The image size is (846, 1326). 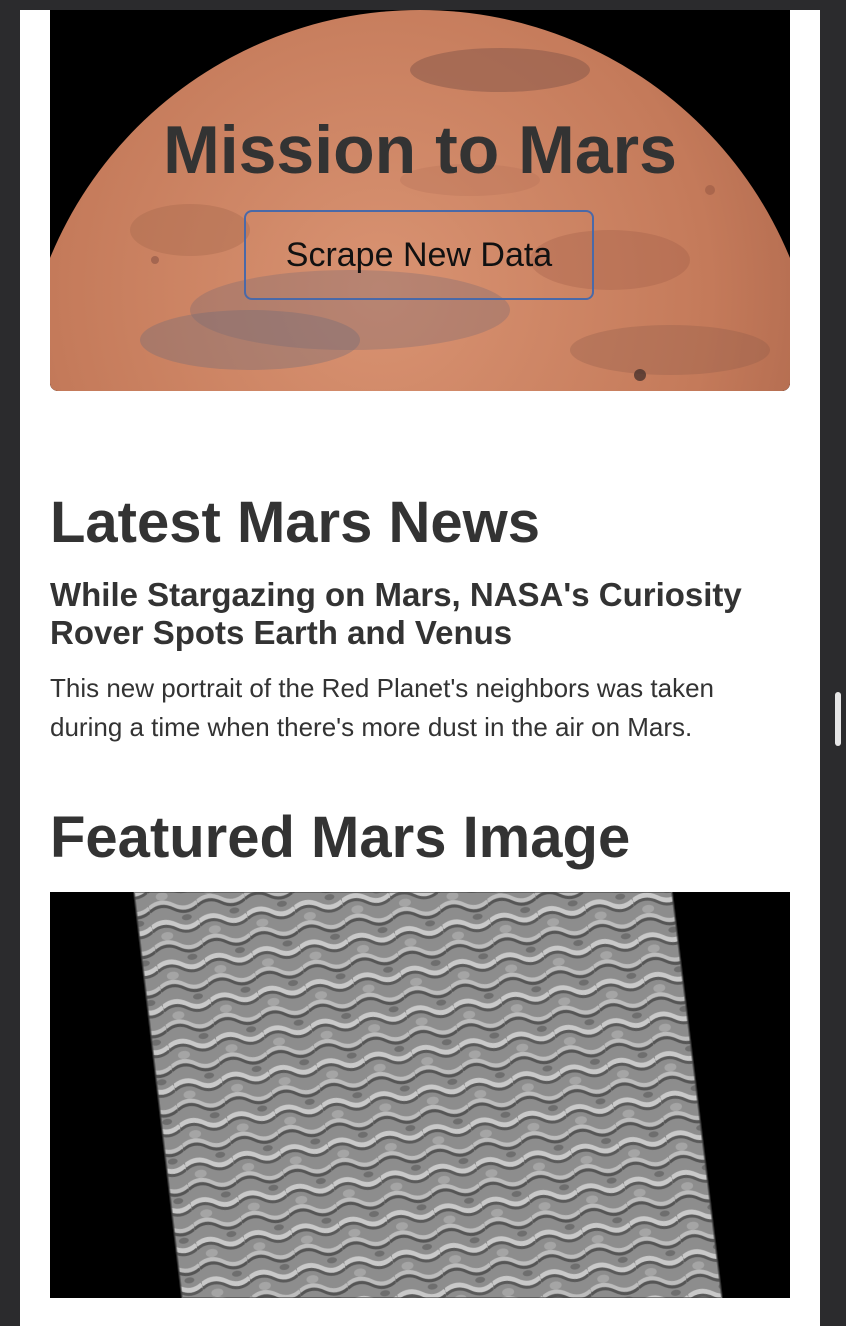 What do you see at coordinates (295, 522) in the screenshot?
I see `latest-news-heading: Latest Mars News` at bounding box center [295, 522].